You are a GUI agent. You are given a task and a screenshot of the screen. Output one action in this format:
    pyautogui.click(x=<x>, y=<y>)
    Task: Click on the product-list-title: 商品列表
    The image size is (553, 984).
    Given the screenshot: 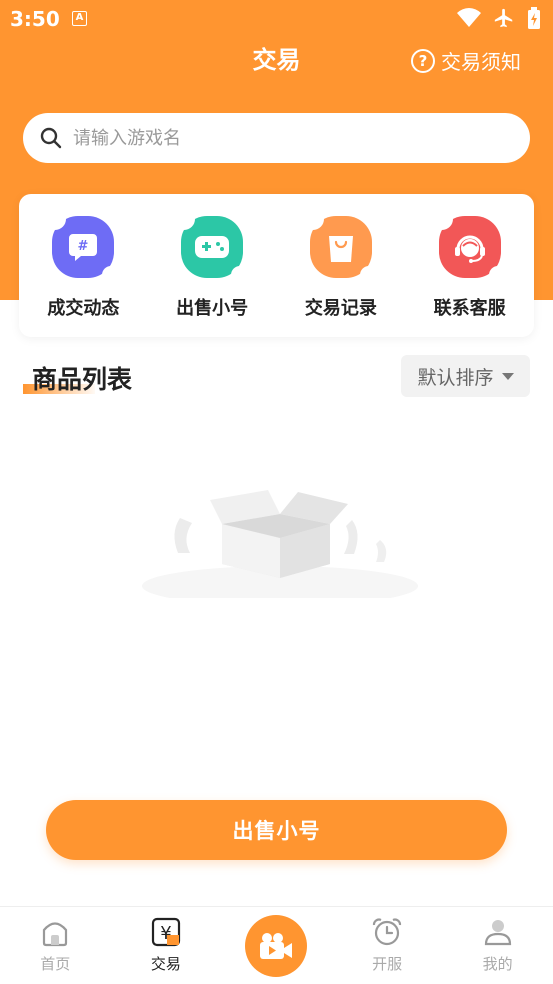 What is the action you would take?
    pyautogui.click(x=82, y=379)
    